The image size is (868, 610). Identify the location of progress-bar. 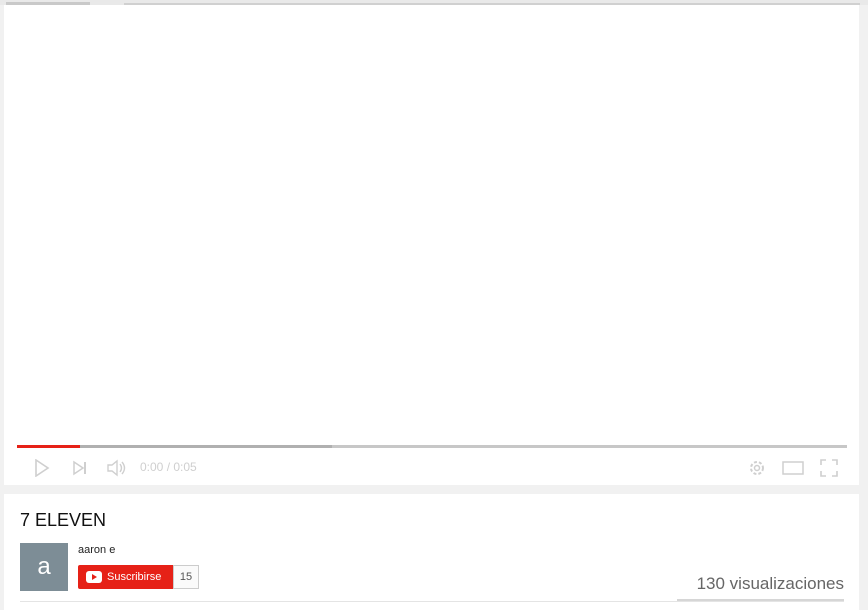
(432, 446).